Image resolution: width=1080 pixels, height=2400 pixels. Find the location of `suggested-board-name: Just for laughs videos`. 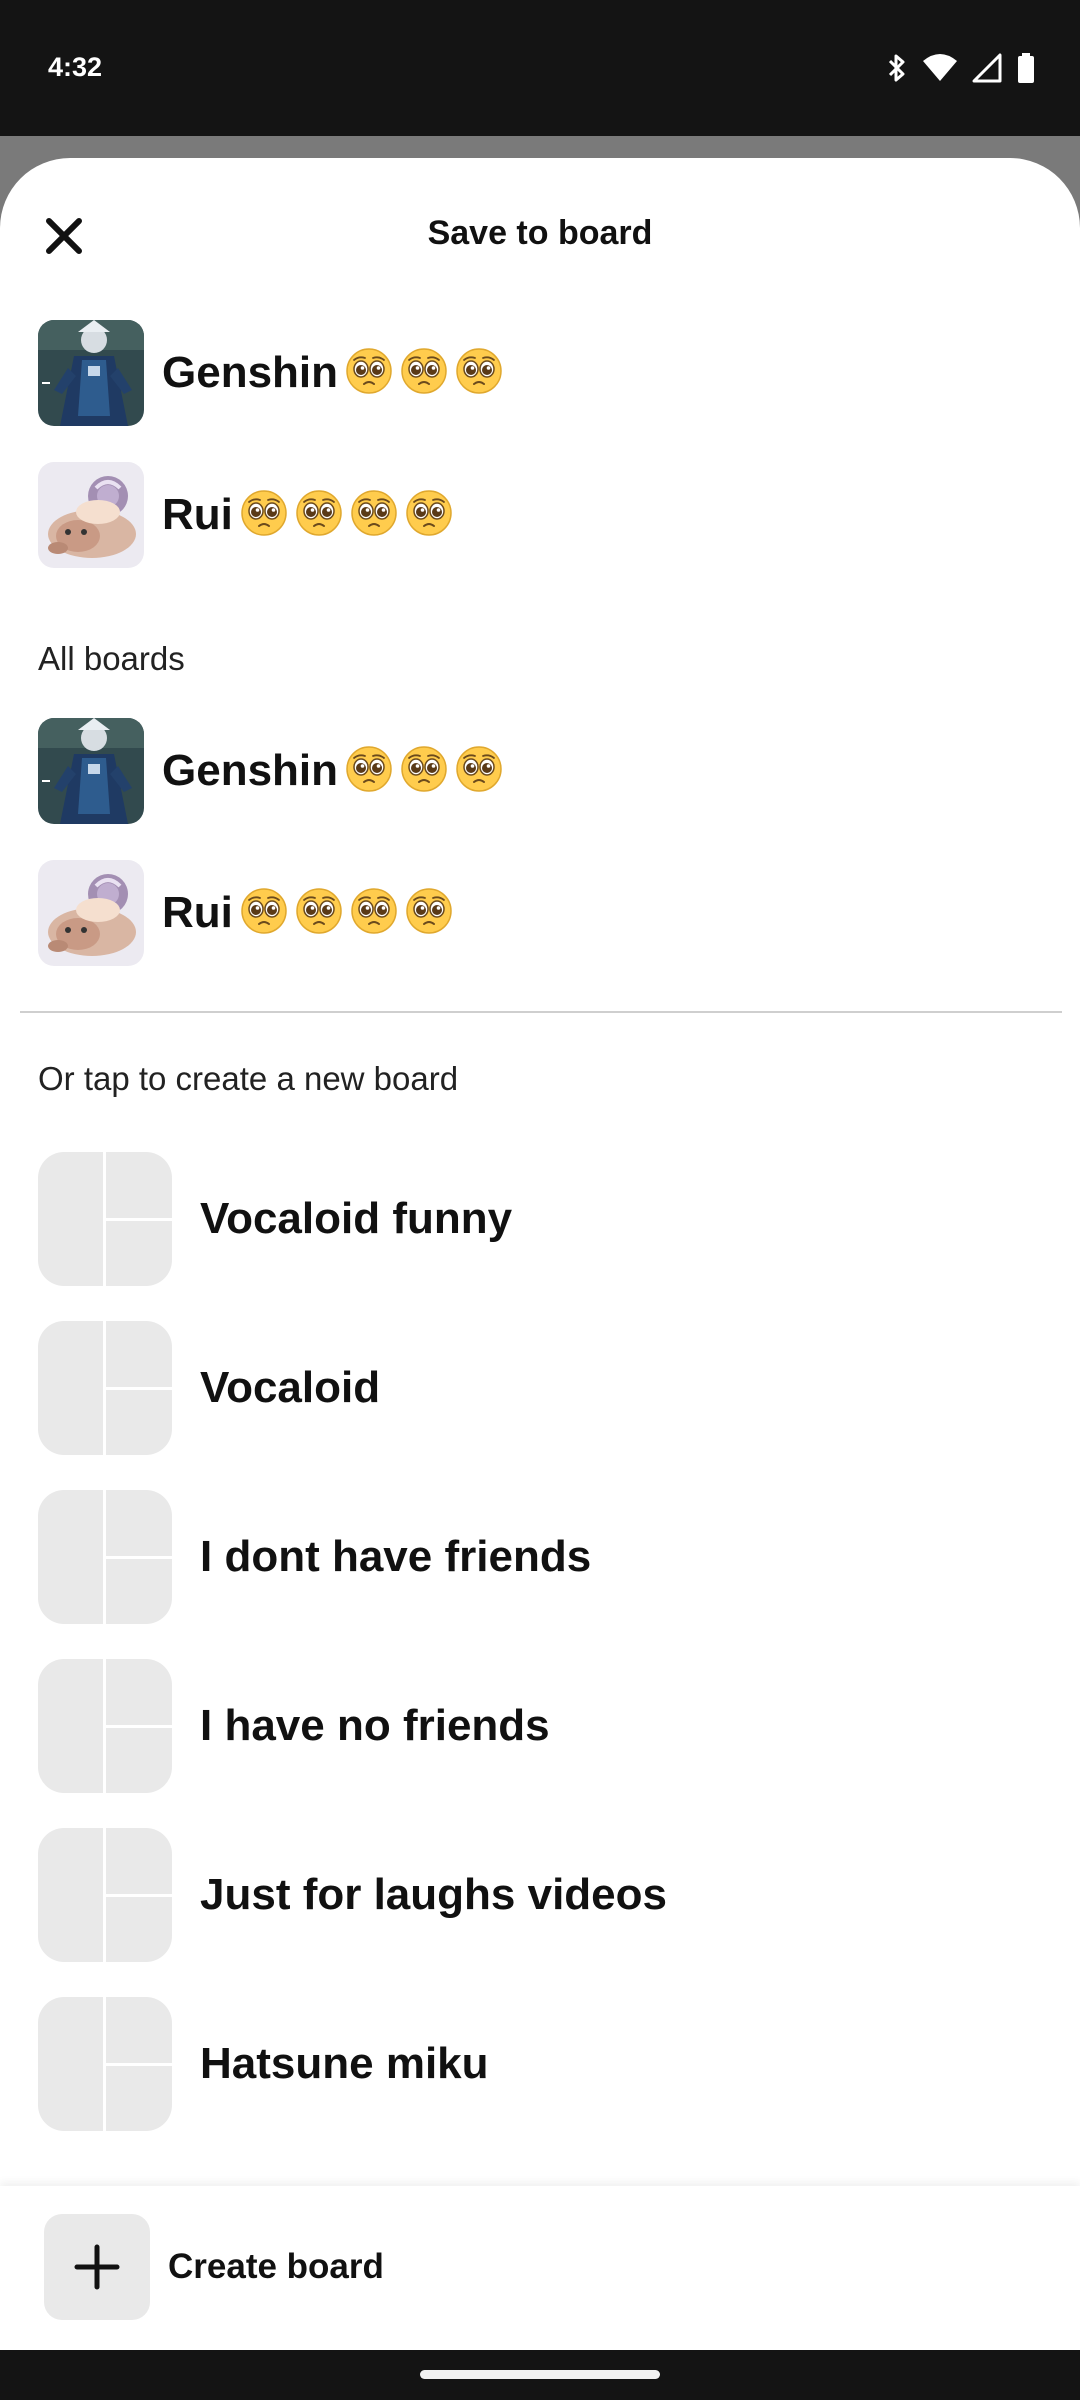

suggested-board-name: Just for laughs videos is located at coordinates (433, 1894).